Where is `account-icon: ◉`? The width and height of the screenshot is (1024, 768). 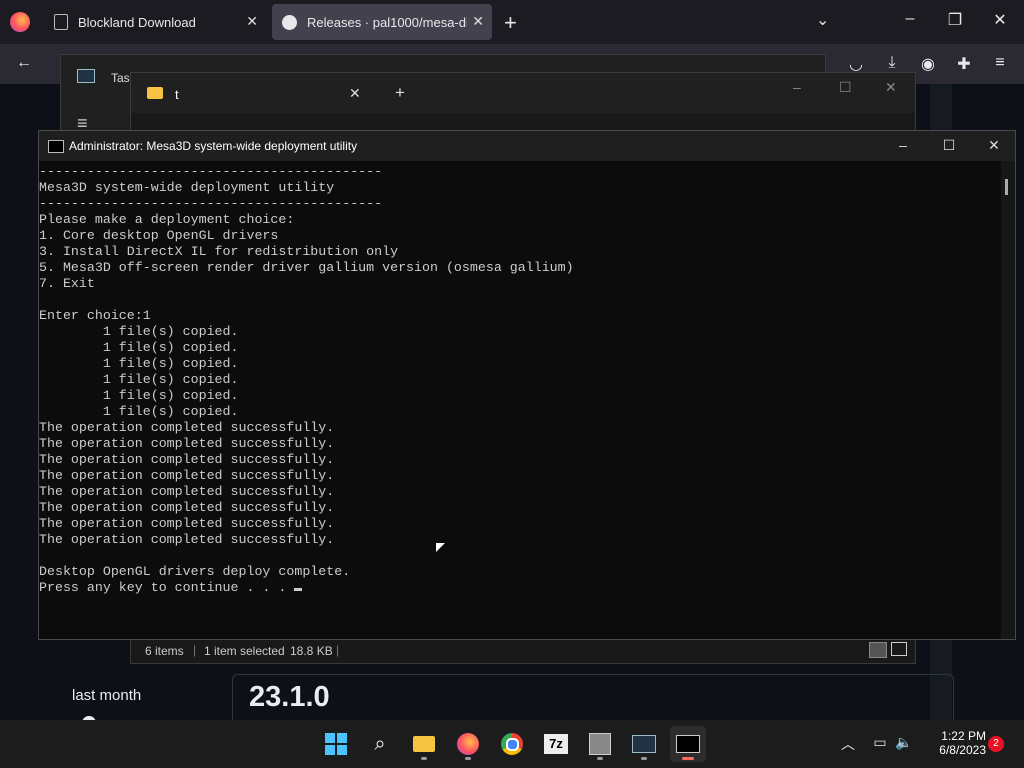
account-icon: ◉ is located at coordinates (928, 64).